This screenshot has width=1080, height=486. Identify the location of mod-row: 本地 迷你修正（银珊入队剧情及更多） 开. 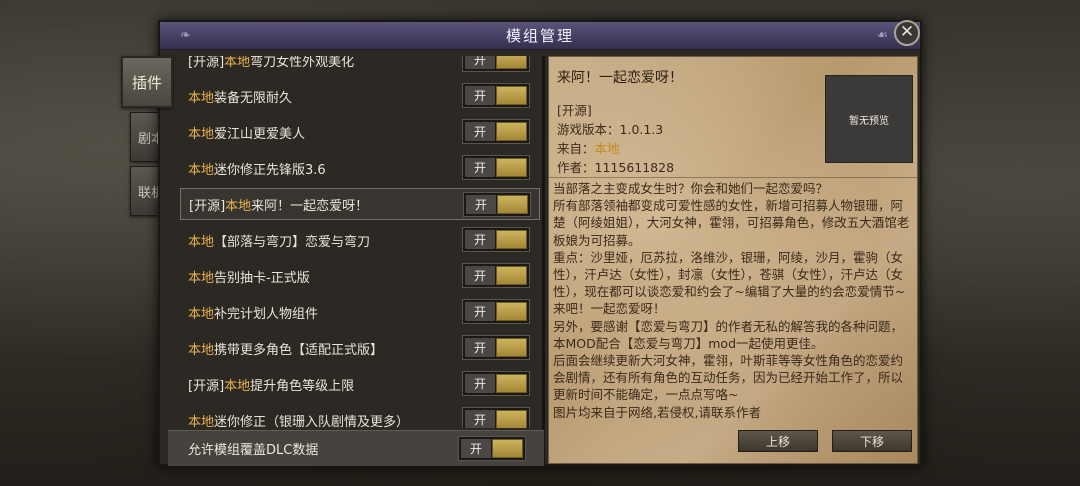
(360, 416).